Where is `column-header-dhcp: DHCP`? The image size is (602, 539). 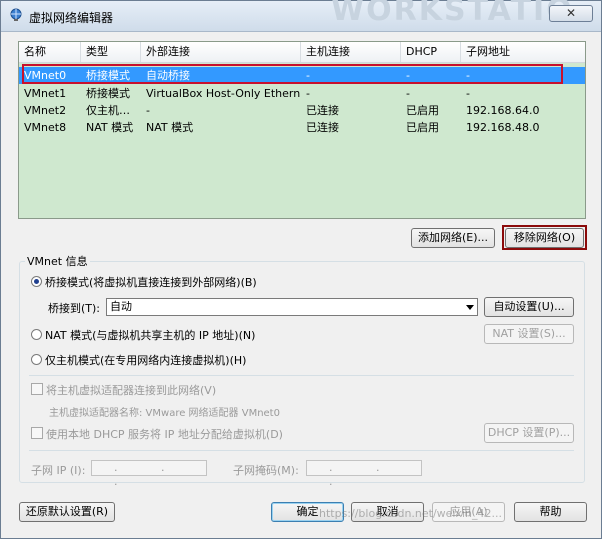 column-header-dhcp: DHCP is located at coordinates (431, 52).